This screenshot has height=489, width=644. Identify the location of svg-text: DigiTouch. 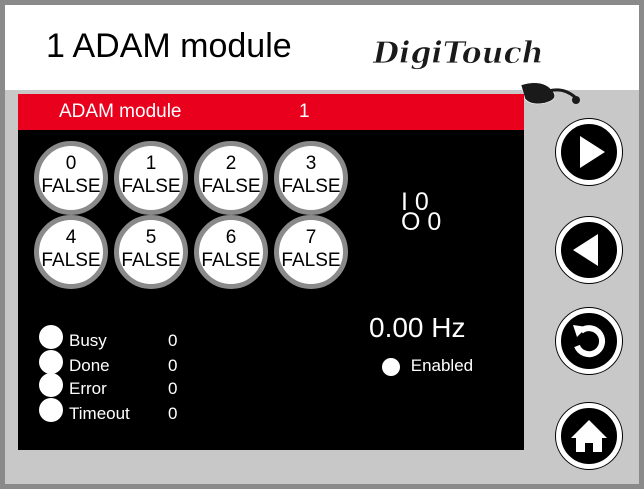
(458, 53).